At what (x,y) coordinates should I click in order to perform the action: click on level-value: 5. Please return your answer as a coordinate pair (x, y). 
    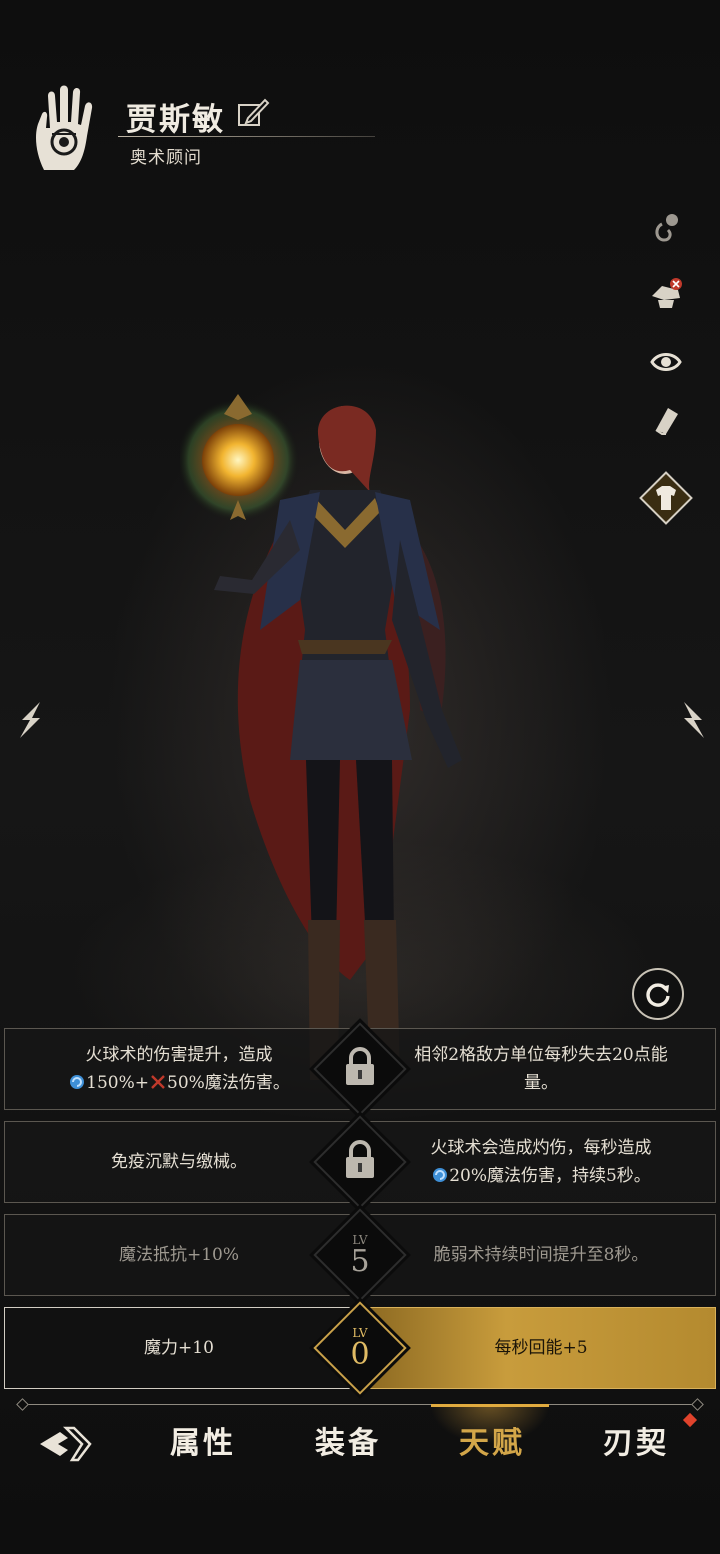
    Looking at the image, I should click on (360, 1261).